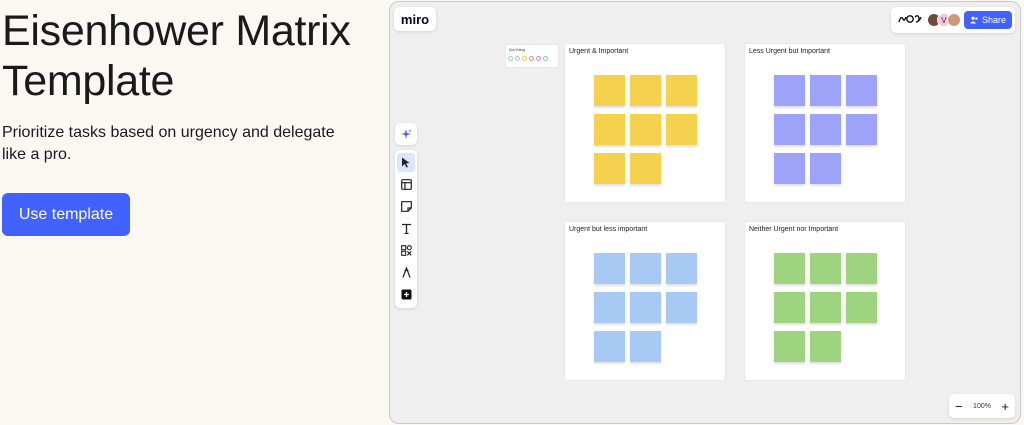 The height and width of the screenshot is (425, 1024). What do you see at coordinates (406, 272) in the screenshot?
I see `pen-icon` at bounding box center [406, 272].